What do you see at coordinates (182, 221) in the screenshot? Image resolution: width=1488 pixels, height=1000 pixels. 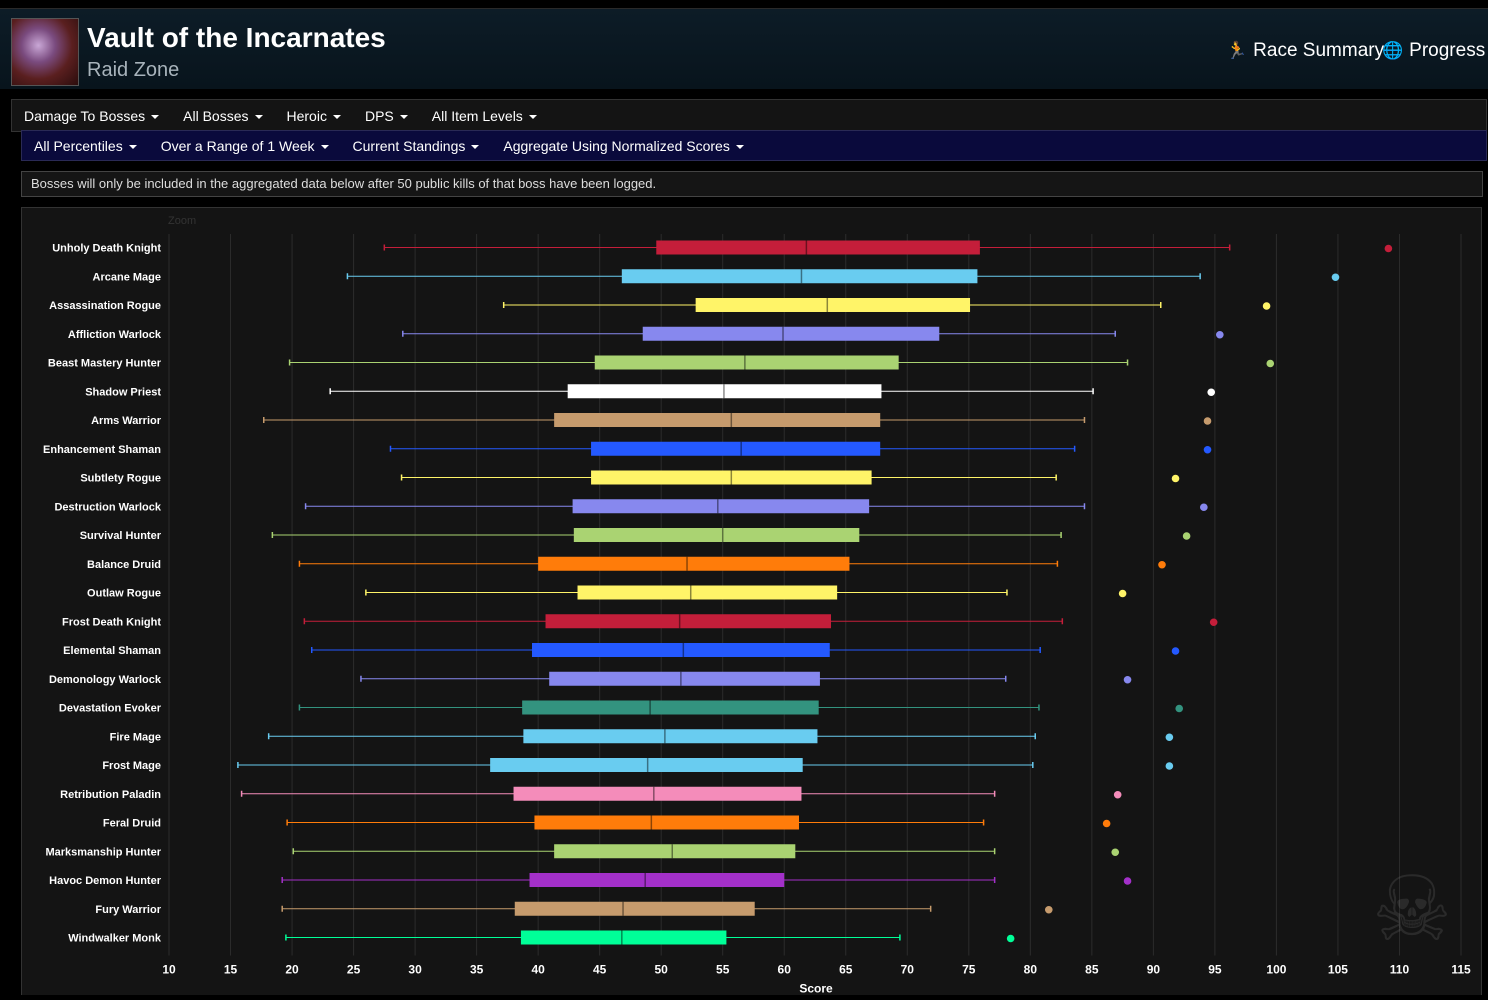 I see `zoom-label: Zoom` at bounding box center [182, 221].